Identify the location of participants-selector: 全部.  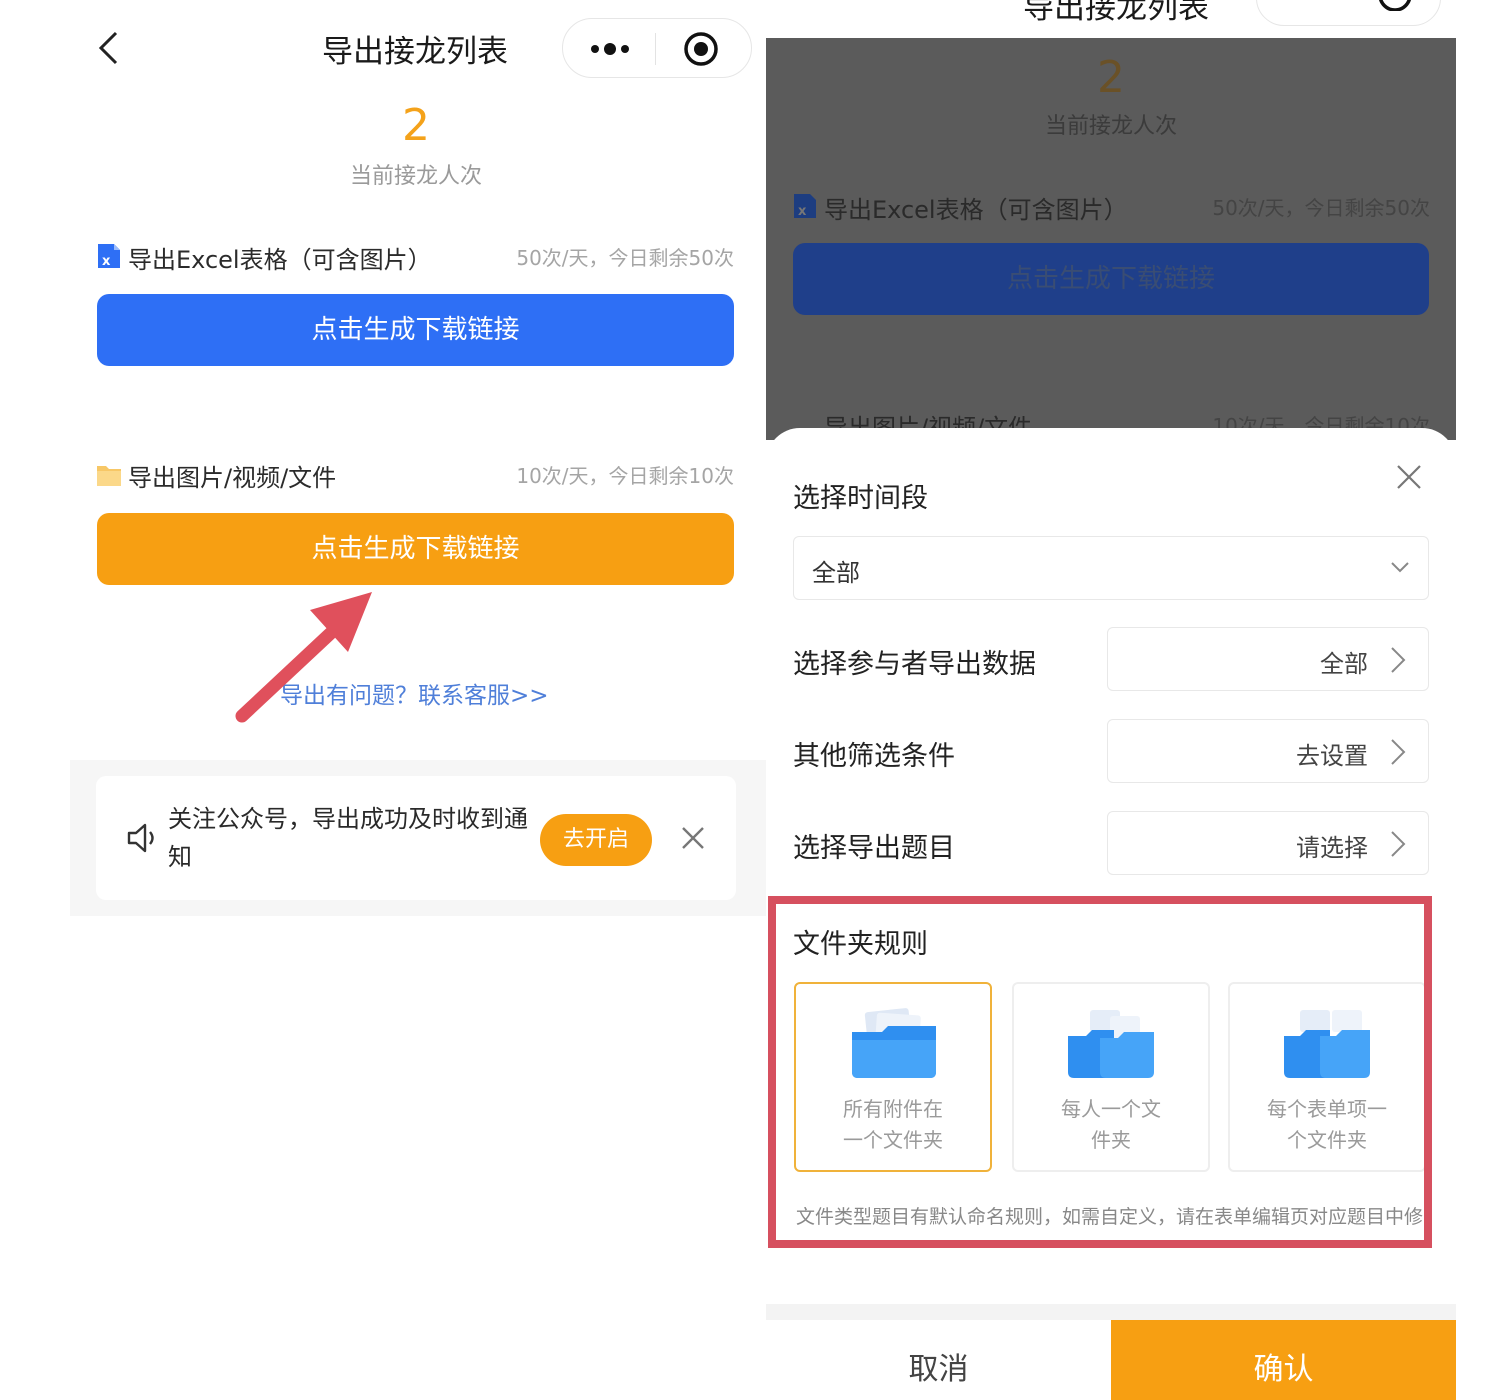
(1268, 659).